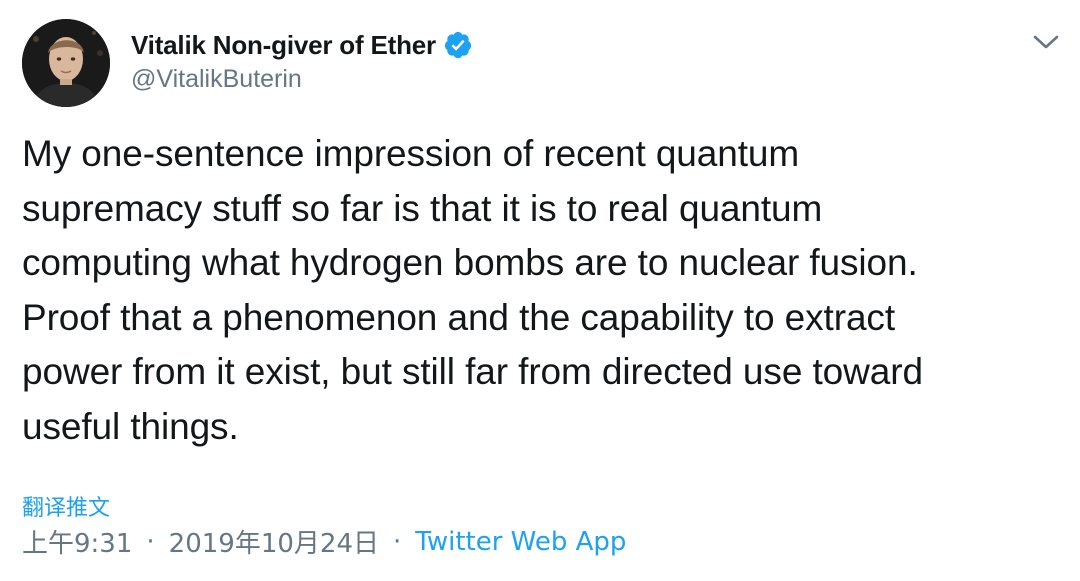 The height and width of the screenshot is (581, 1080). Describe the element at coordinates (458, 45) in the screenshot. I see `verified-badge-icon` at that location.